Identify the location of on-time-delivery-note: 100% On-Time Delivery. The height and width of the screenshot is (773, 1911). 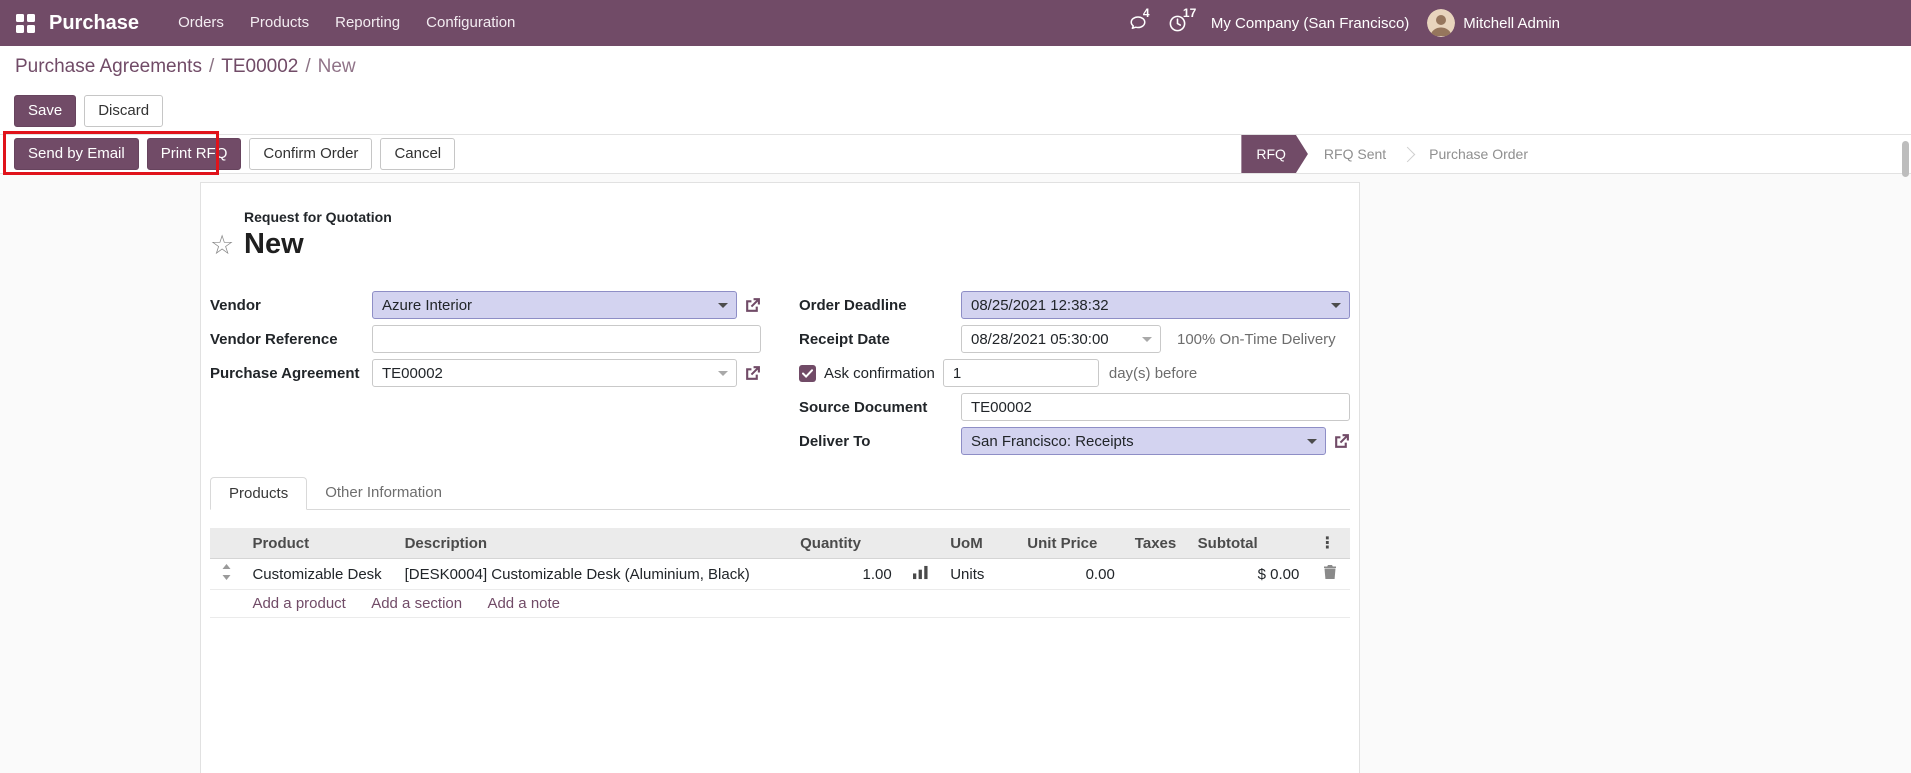
(1256, 339).